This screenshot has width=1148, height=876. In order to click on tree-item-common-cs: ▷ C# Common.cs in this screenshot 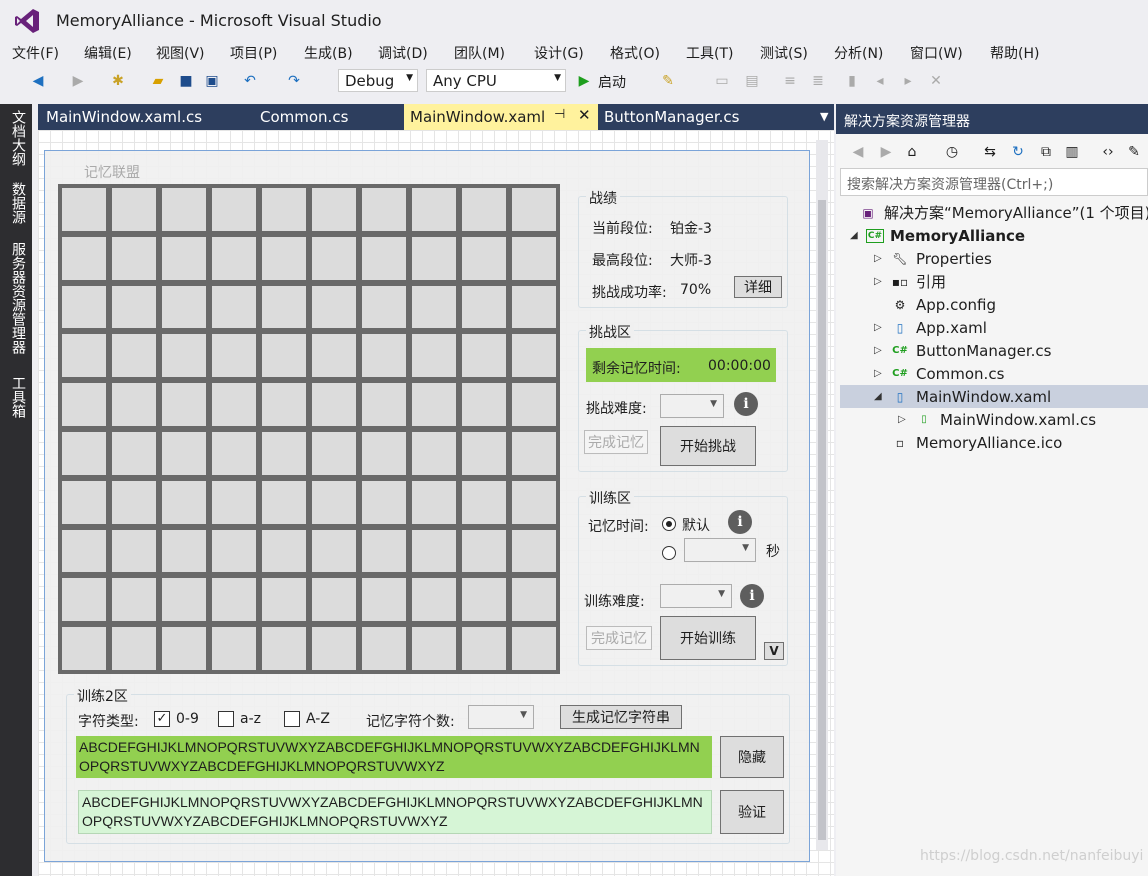, I will do `click(939, 373)`.